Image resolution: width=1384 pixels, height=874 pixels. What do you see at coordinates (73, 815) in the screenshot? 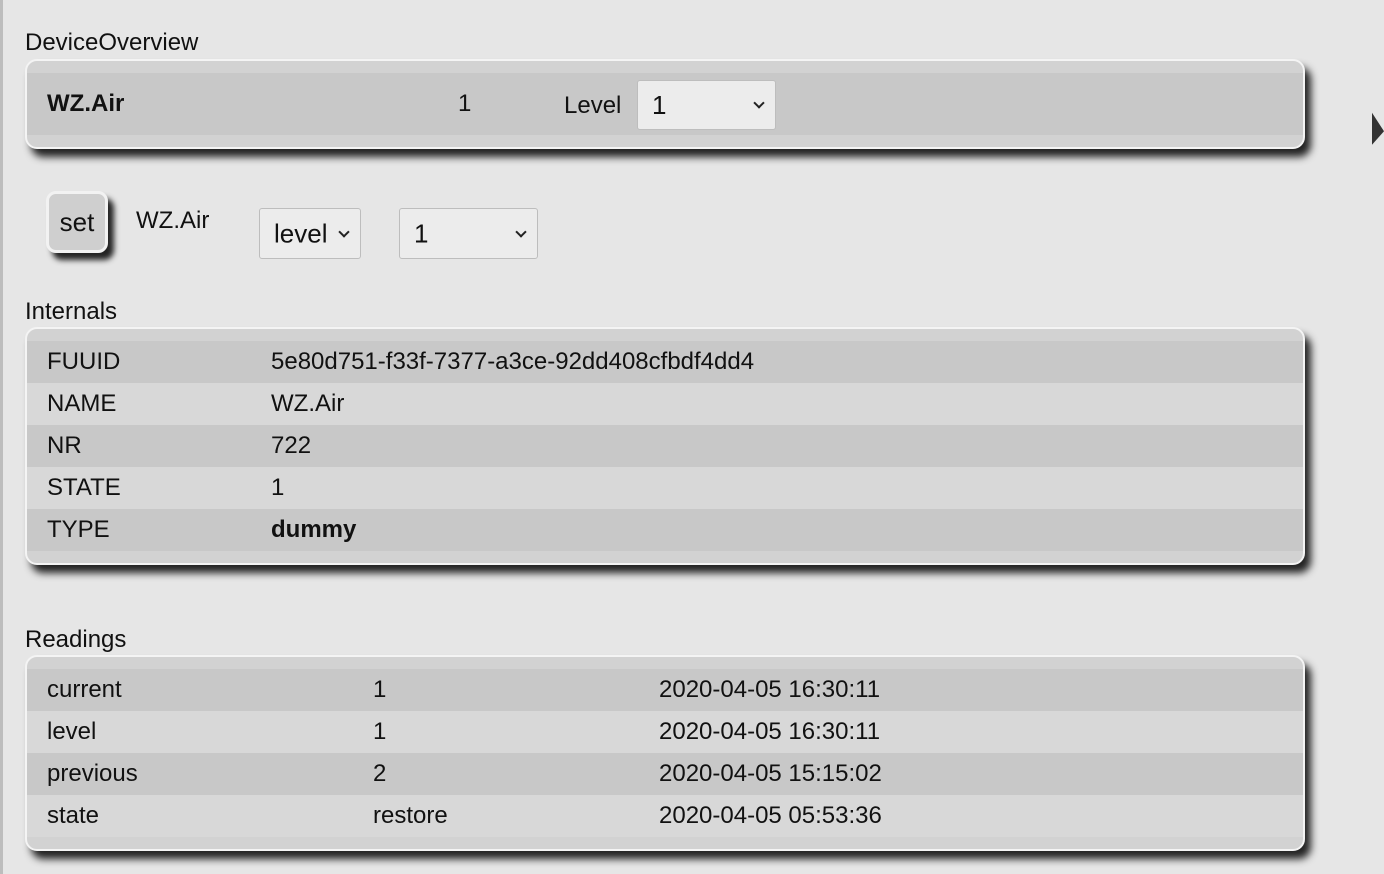
I see `reading-name: state` at bounding box center [73, 815].